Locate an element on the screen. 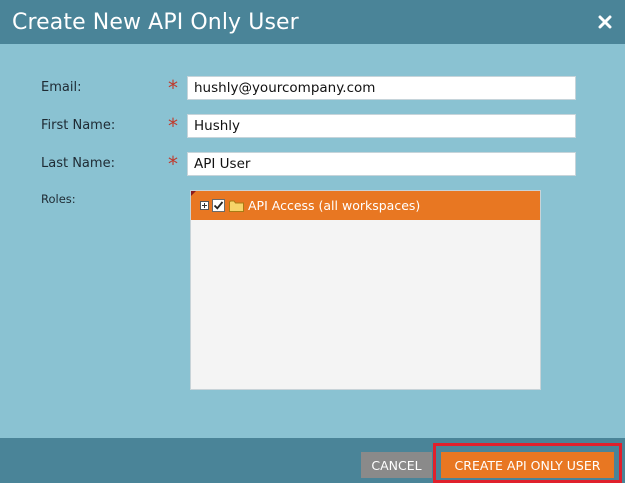  close-icon is located at coordinates (605, 22).